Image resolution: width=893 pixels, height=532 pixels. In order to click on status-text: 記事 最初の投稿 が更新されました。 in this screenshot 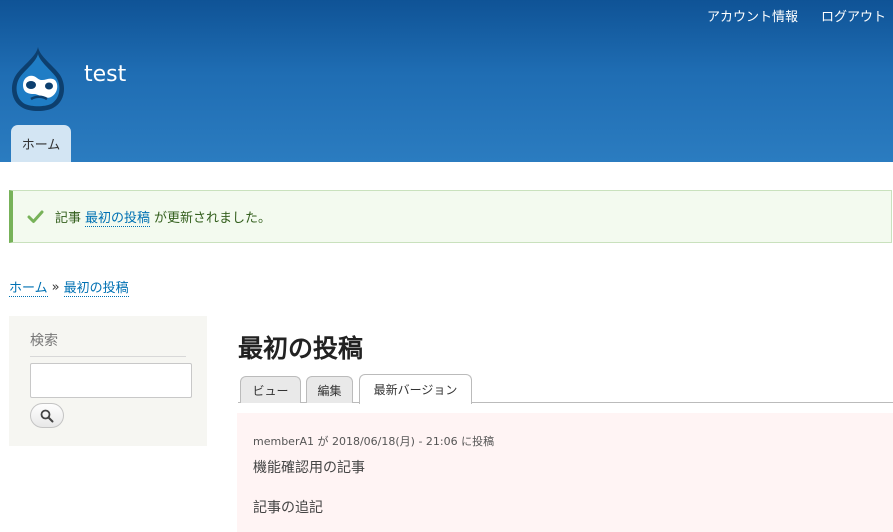, I will do `click(163, 217)`.